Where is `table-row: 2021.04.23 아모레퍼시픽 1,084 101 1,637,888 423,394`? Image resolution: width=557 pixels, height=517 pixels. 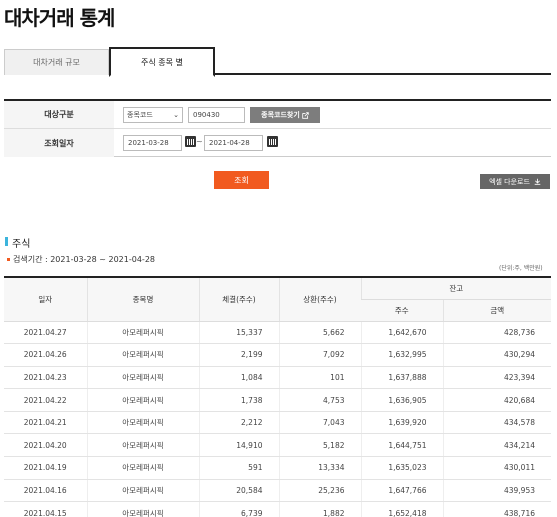
table-row: 2021.04.23 아모레퍼시픽 1,084 101 1,637,888 423,394 is located at coordinates (277, 378).